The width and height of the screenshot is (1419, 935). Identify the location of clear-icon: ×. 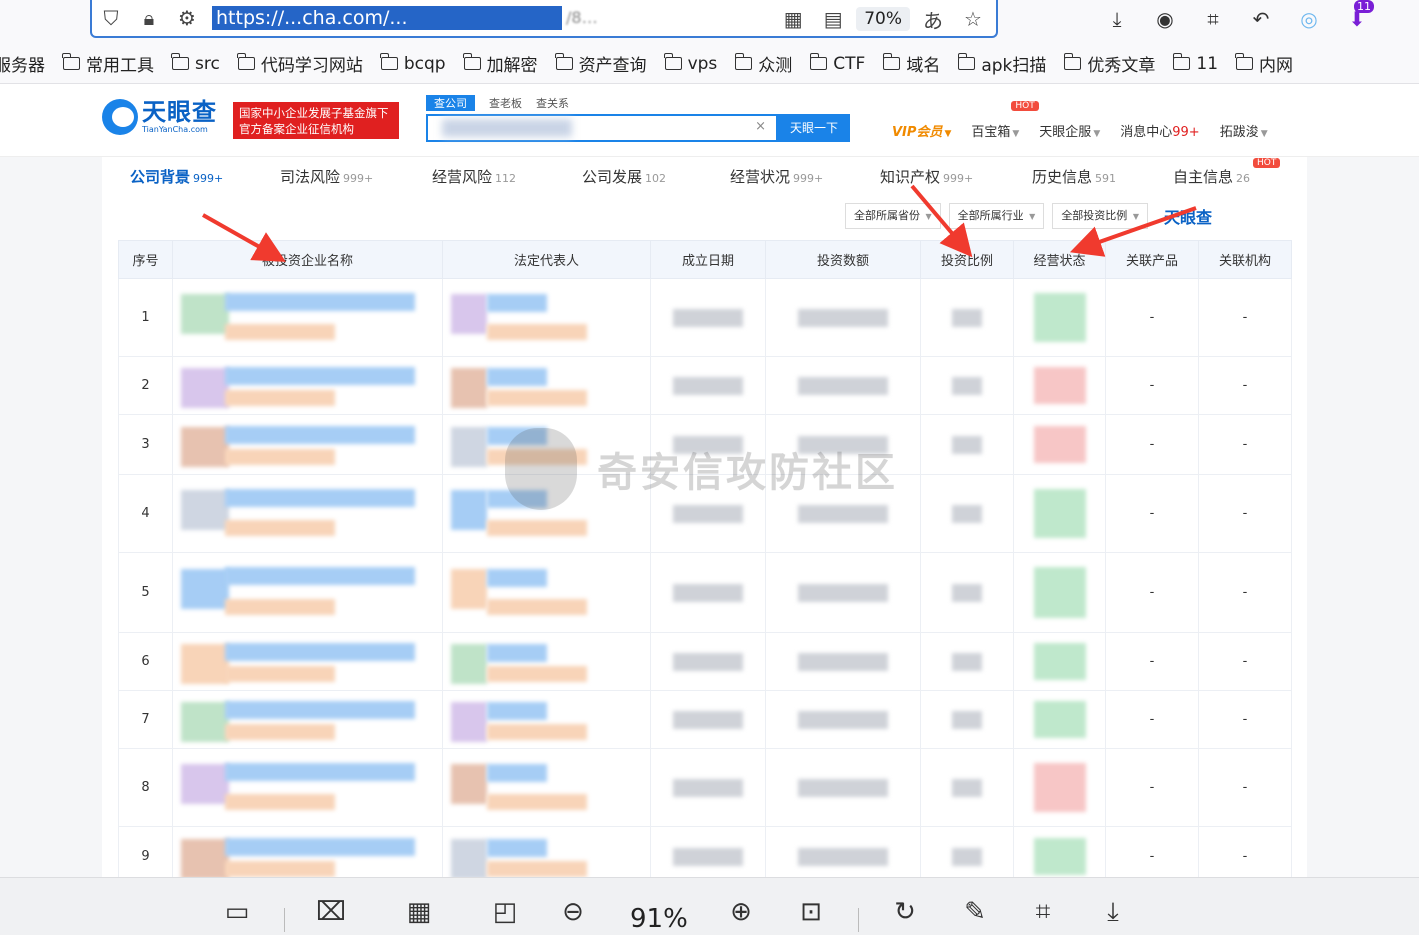
(760, 126).